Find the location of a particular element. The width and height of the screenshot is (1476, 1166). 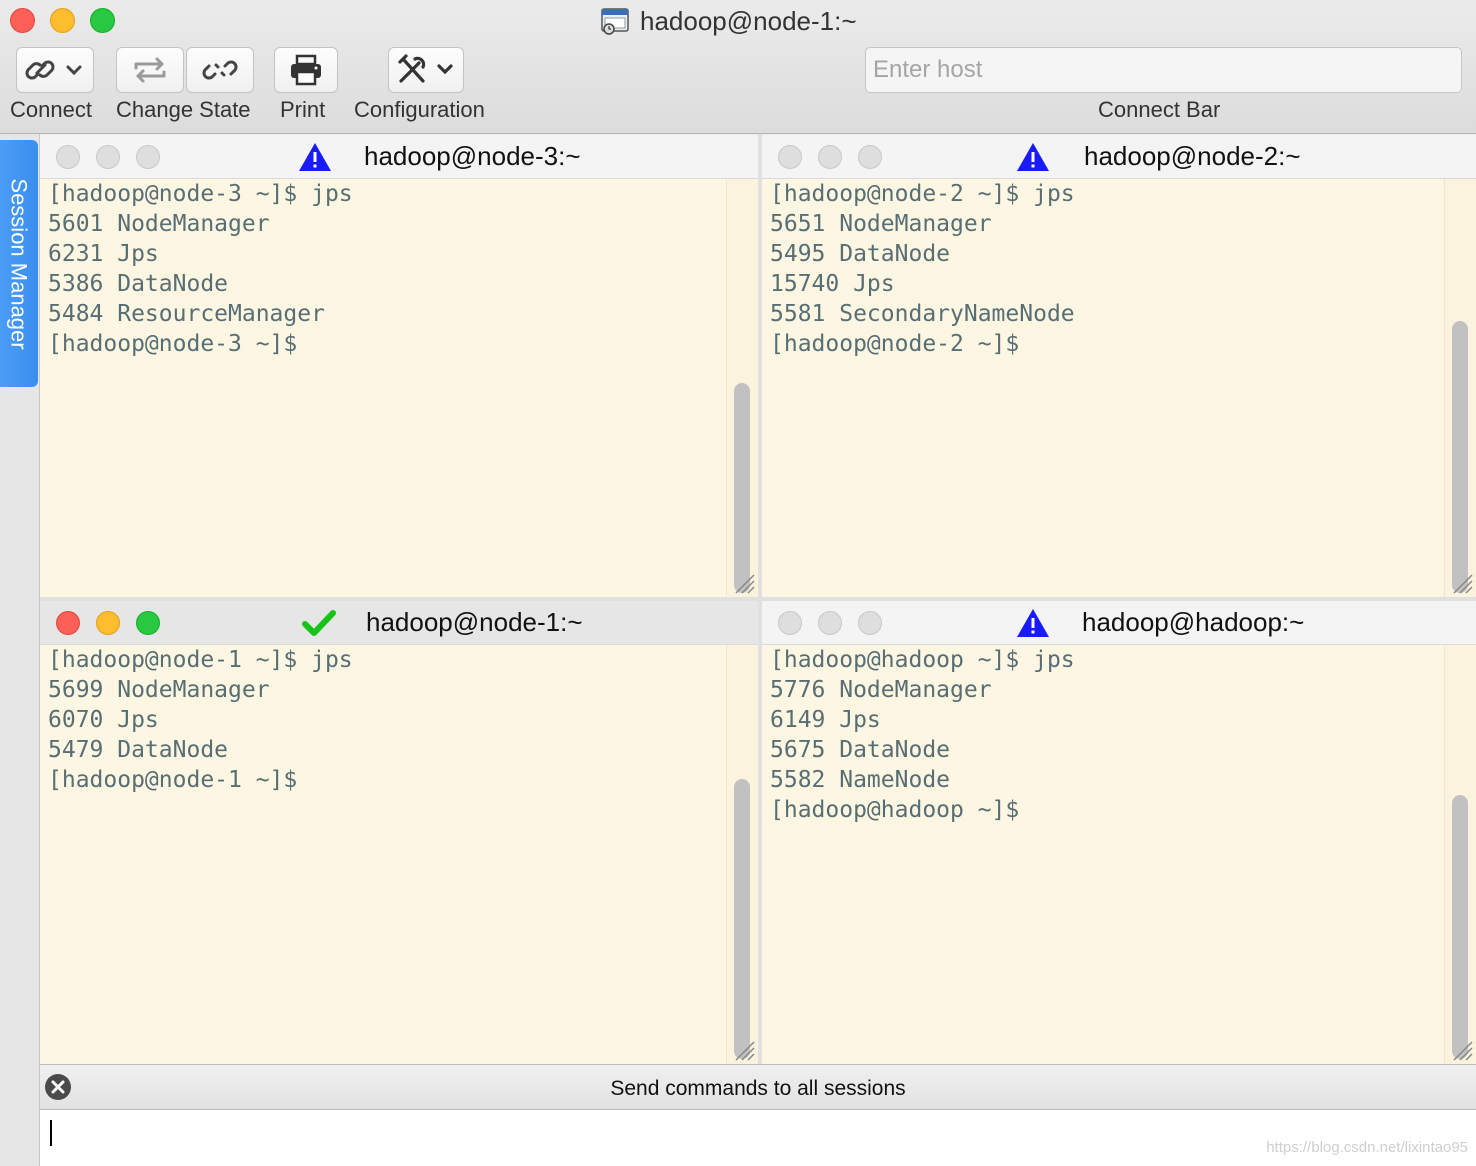

pane-header: hadoop@node-2:~ is located at coordinates (1119, 157).